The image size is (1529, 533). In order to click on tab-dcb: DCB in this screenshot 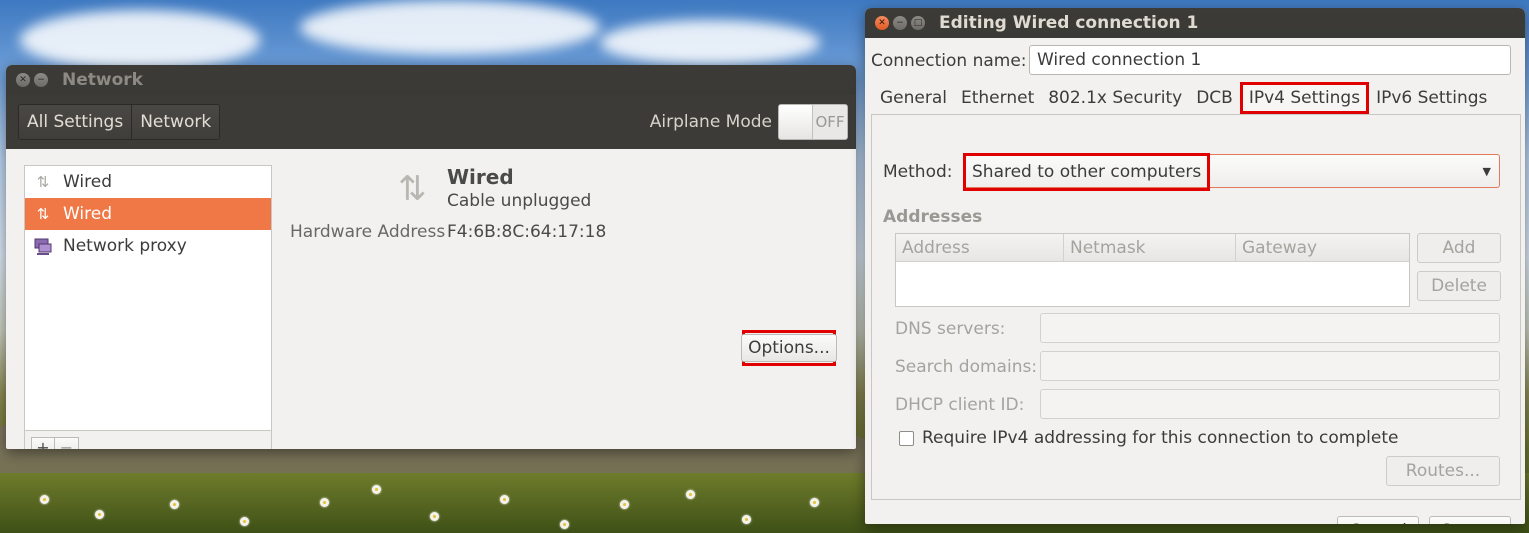, I will do `click(1214, 98)`.